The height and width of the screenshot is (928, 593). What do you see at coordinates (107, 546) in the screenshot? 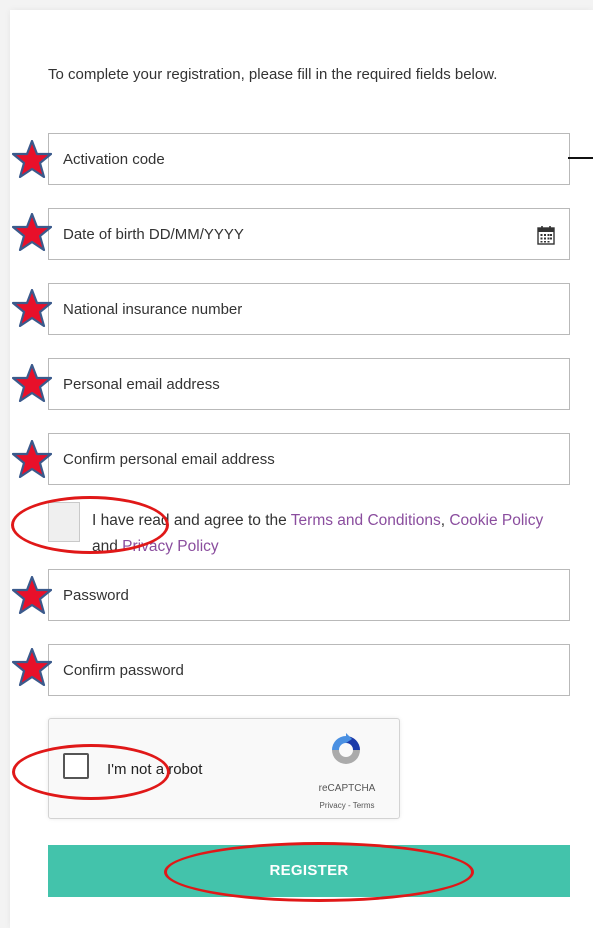
I see `consent-and: and` at bounding box center [107, 546].